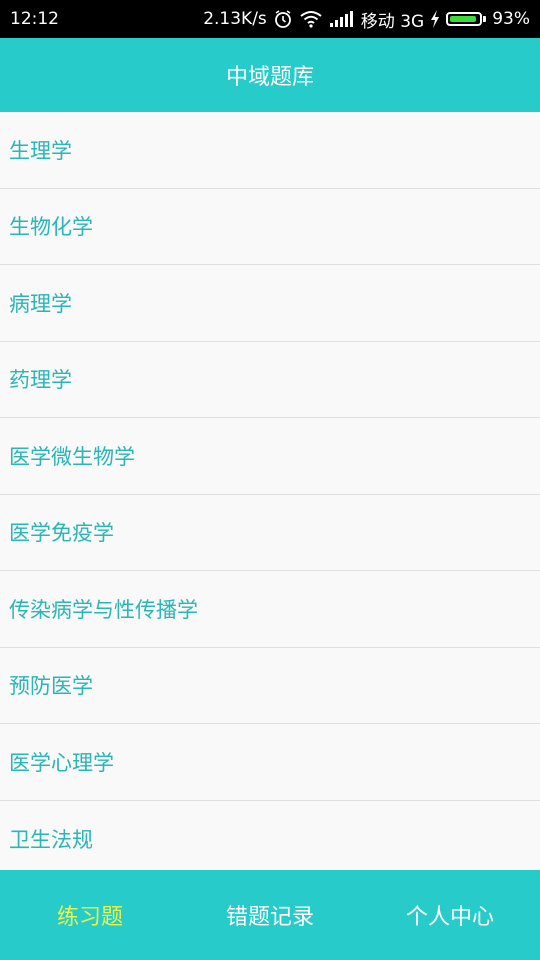 The height and width of the screenshot is (960, 540). I want to click on subject-item: 药理学, so click(270, 380).